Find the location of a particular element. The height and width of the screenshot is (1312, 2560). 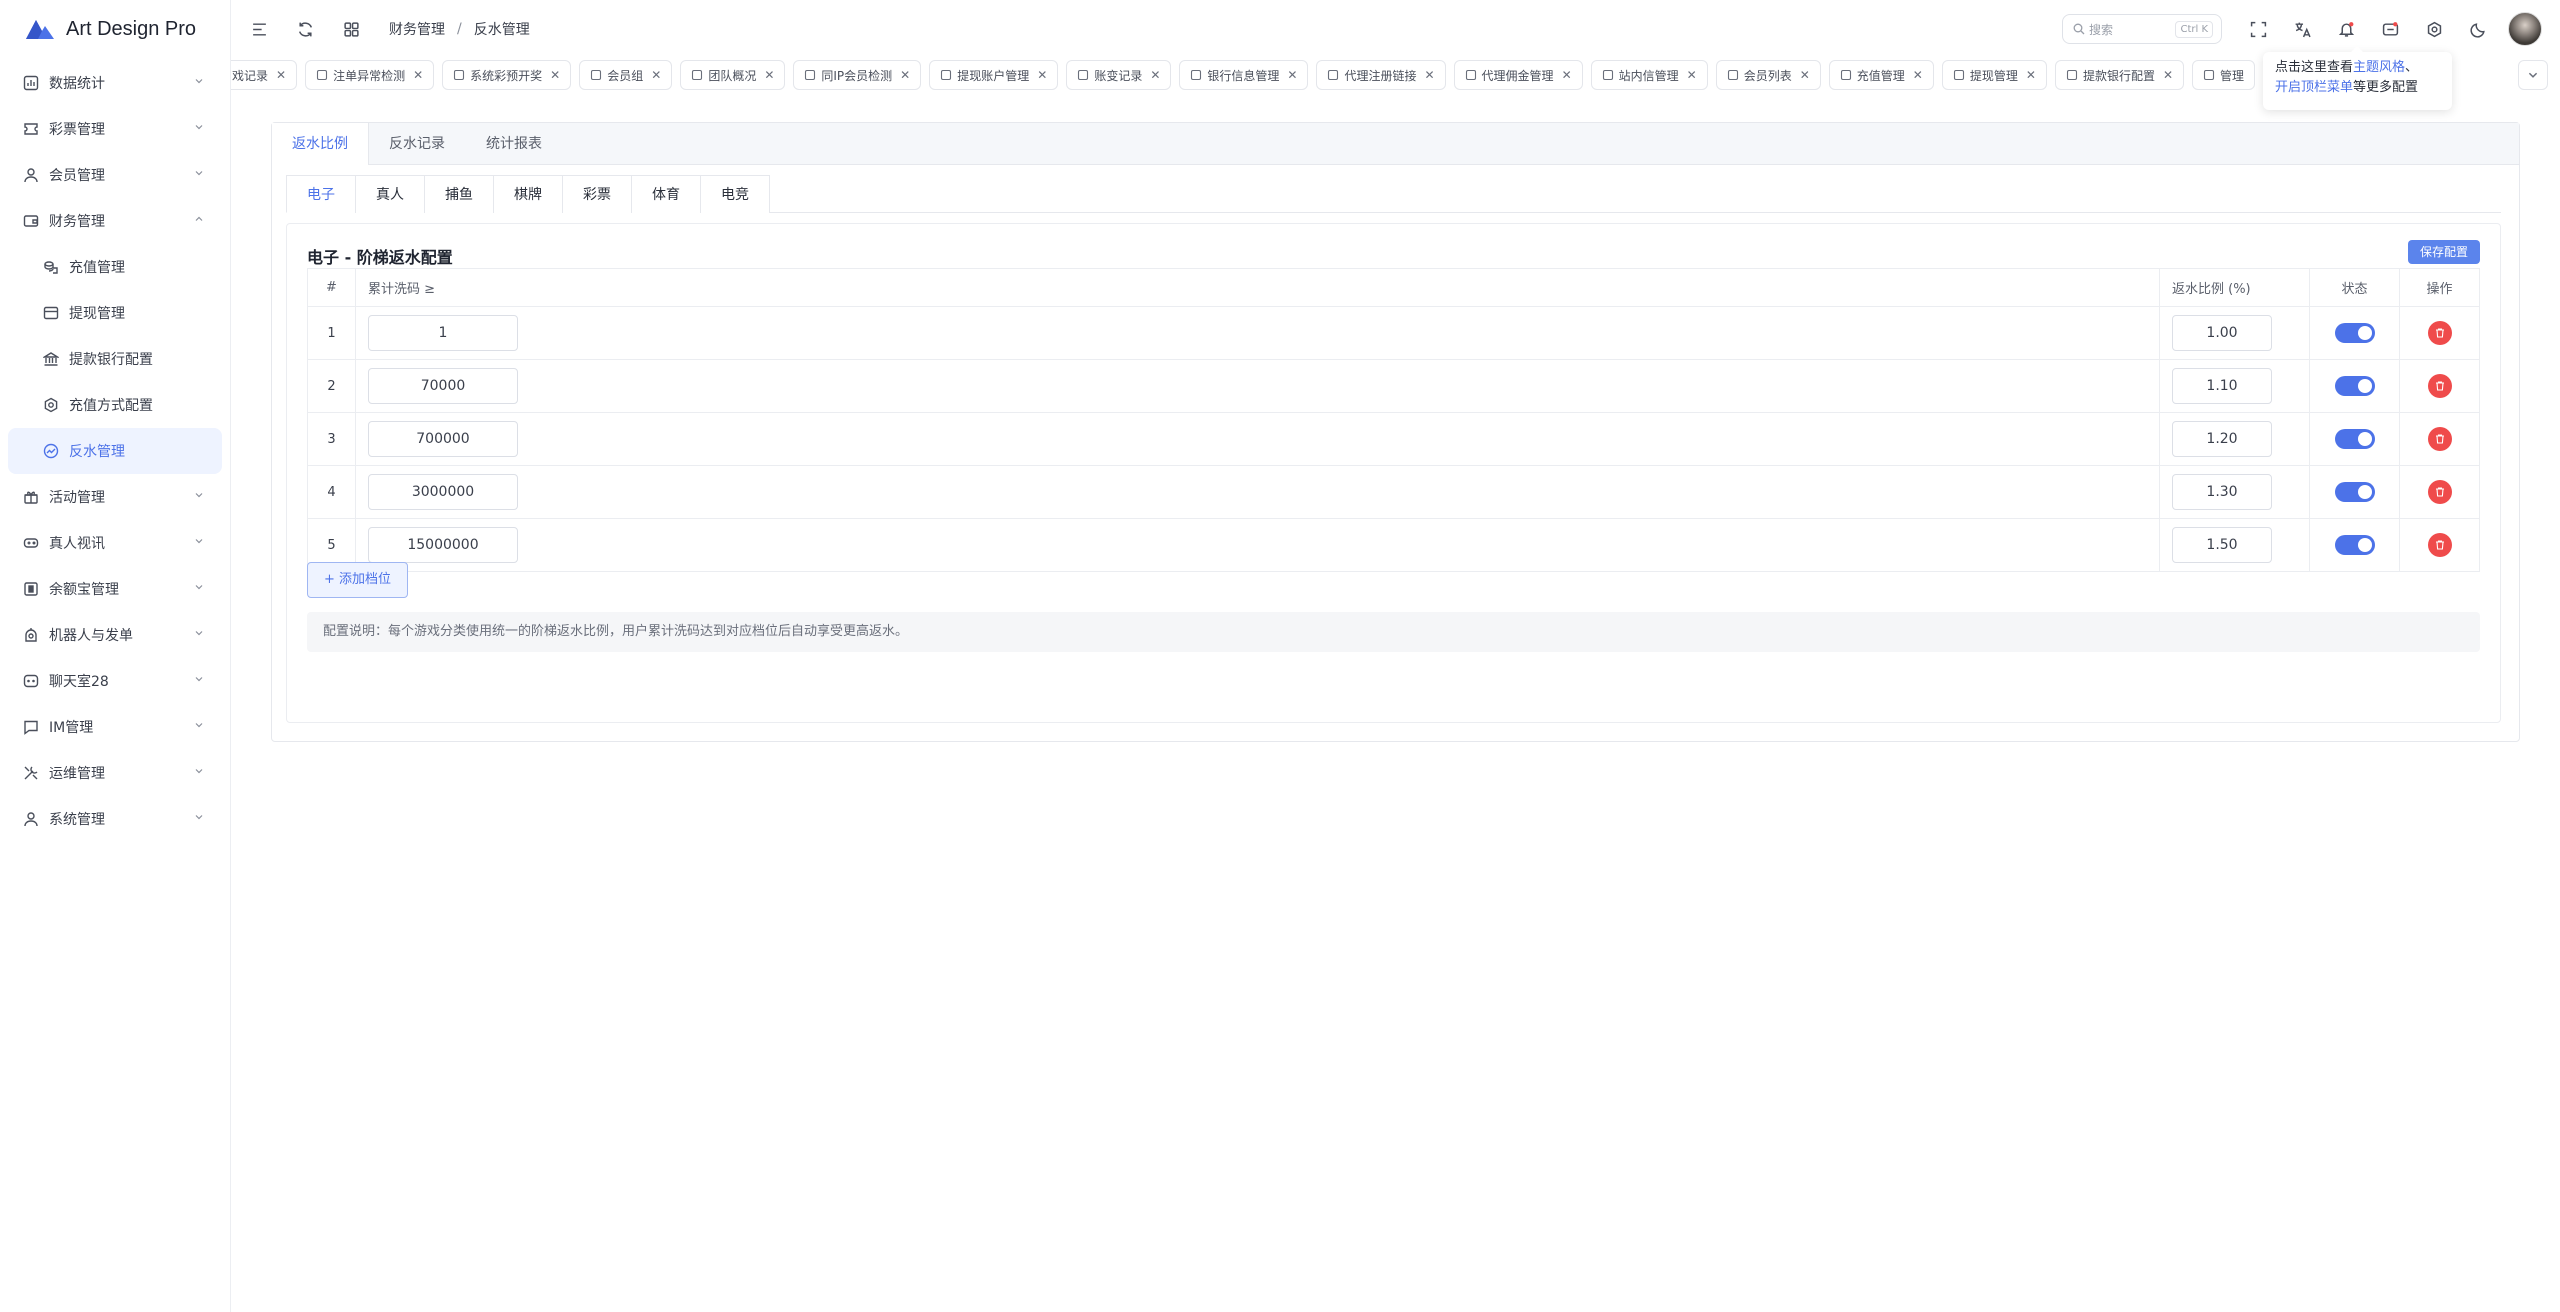

tab-lottery: 彩票 is located at coordinates (597, 194).